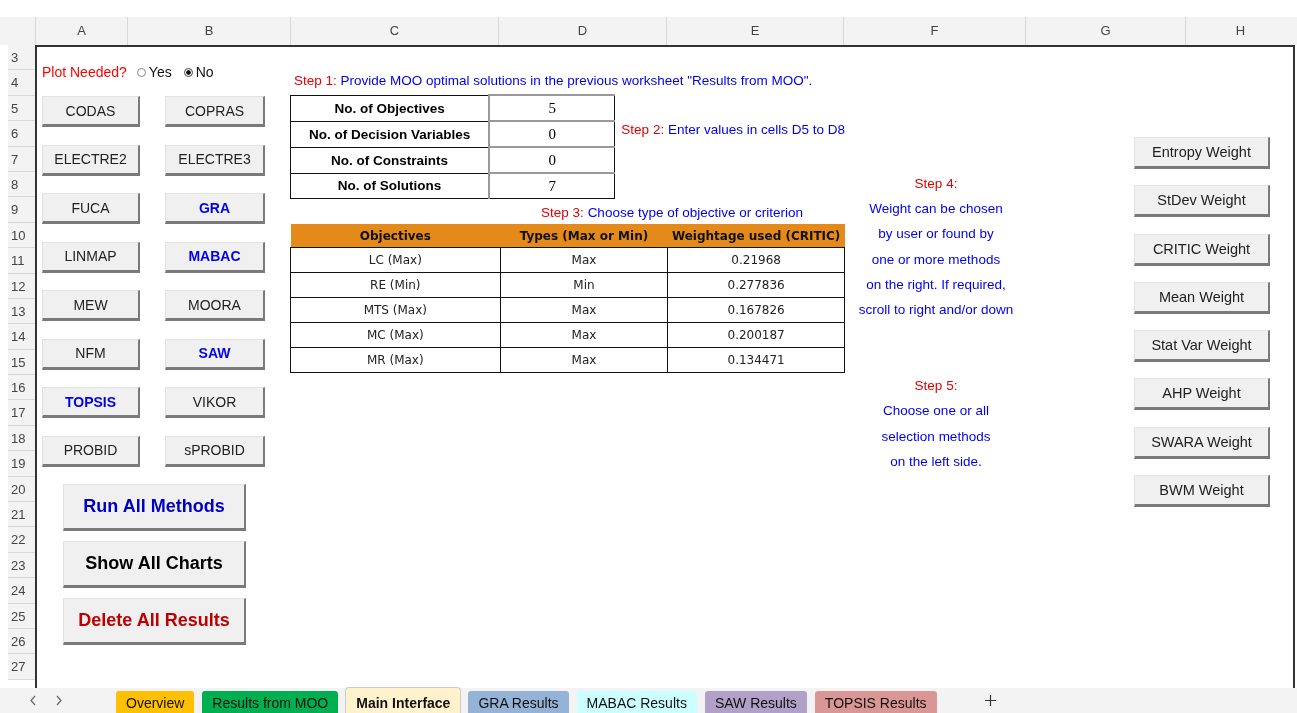 The width and height of the screenshot is (1297, 713). Describe the element at coordinates (21, 540) in the screenshot. I see `row-number: 22` at that location.